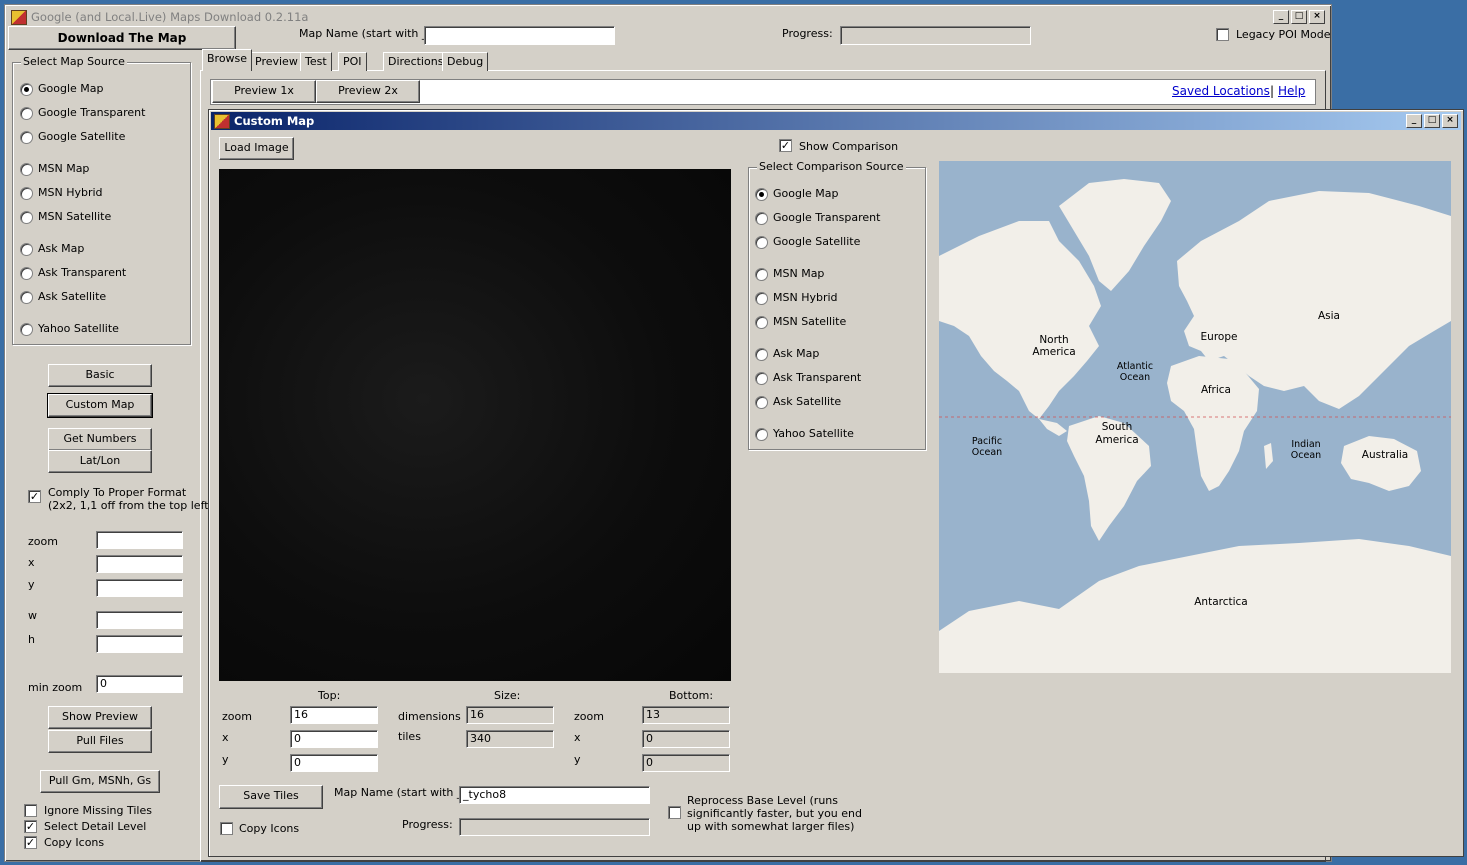 The height and width of the screenshot is (865, 1467). I want to click on minimize-button: _, so click(1281, 17).